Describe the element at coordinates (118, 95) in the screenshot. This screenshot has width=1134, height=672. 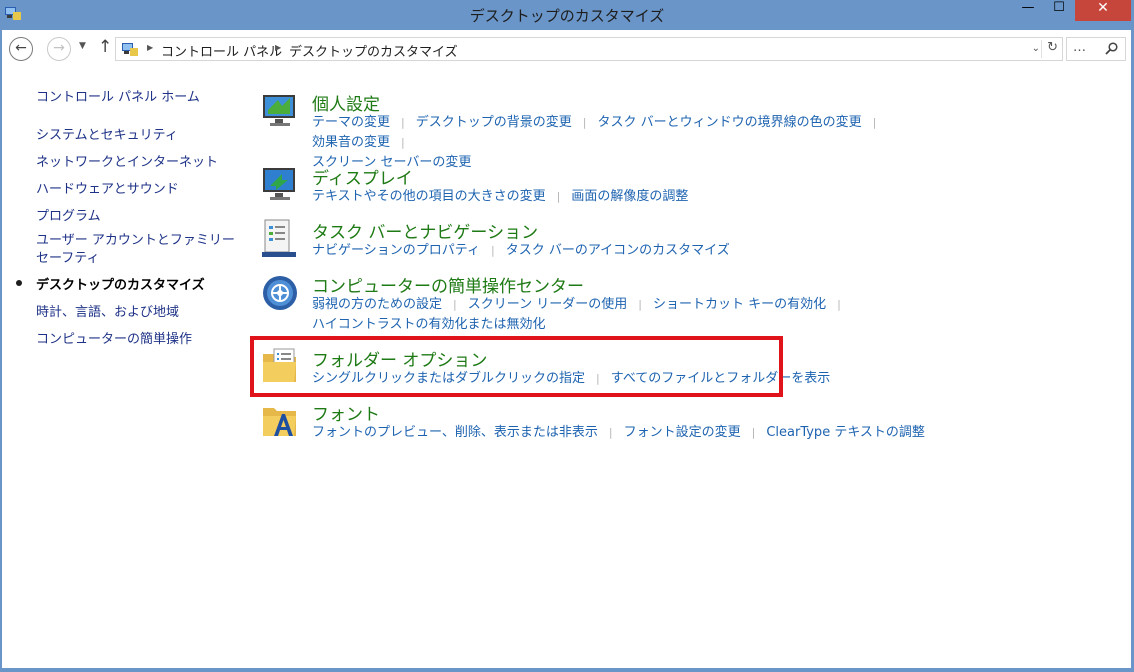
I see `sidebar-control-panel-home: コントロール パネル ホーム` at that location.